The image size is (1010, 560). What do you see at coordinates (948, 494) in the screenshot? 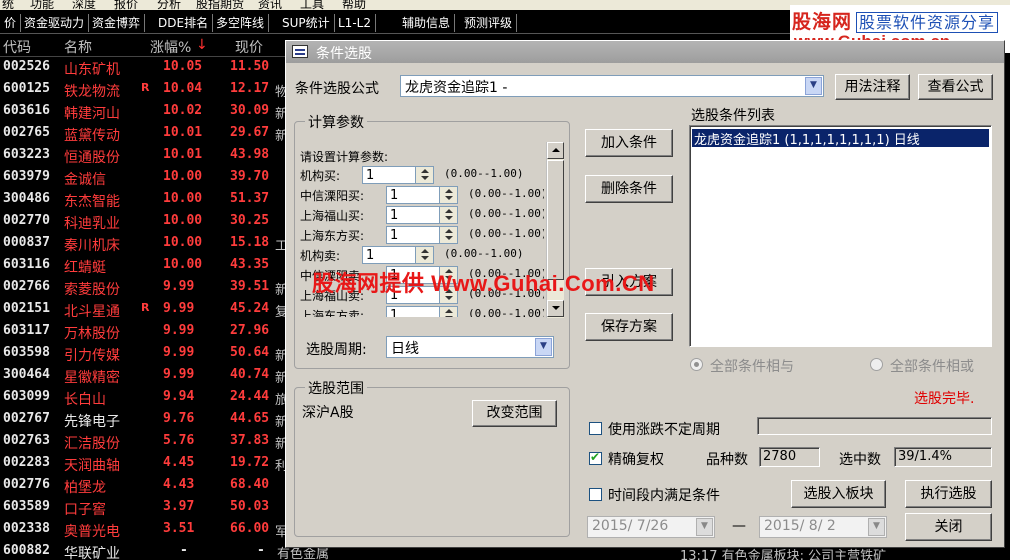
I see `run-select-button: 执行选股` at bounding box center [948, 494].